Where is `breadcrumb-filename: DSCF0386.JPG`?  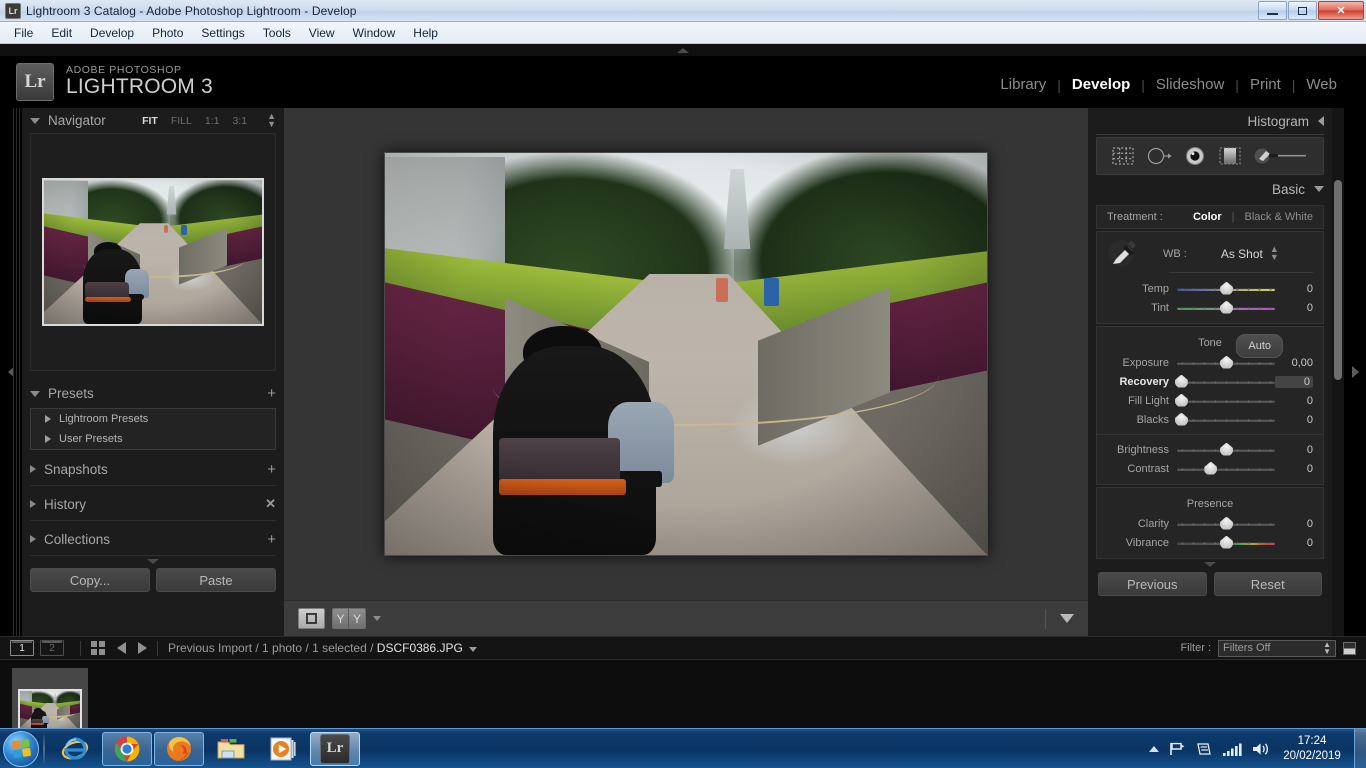 breadcrumb-filename: DSCF0386.JPG is located at coordinates (420, 648).